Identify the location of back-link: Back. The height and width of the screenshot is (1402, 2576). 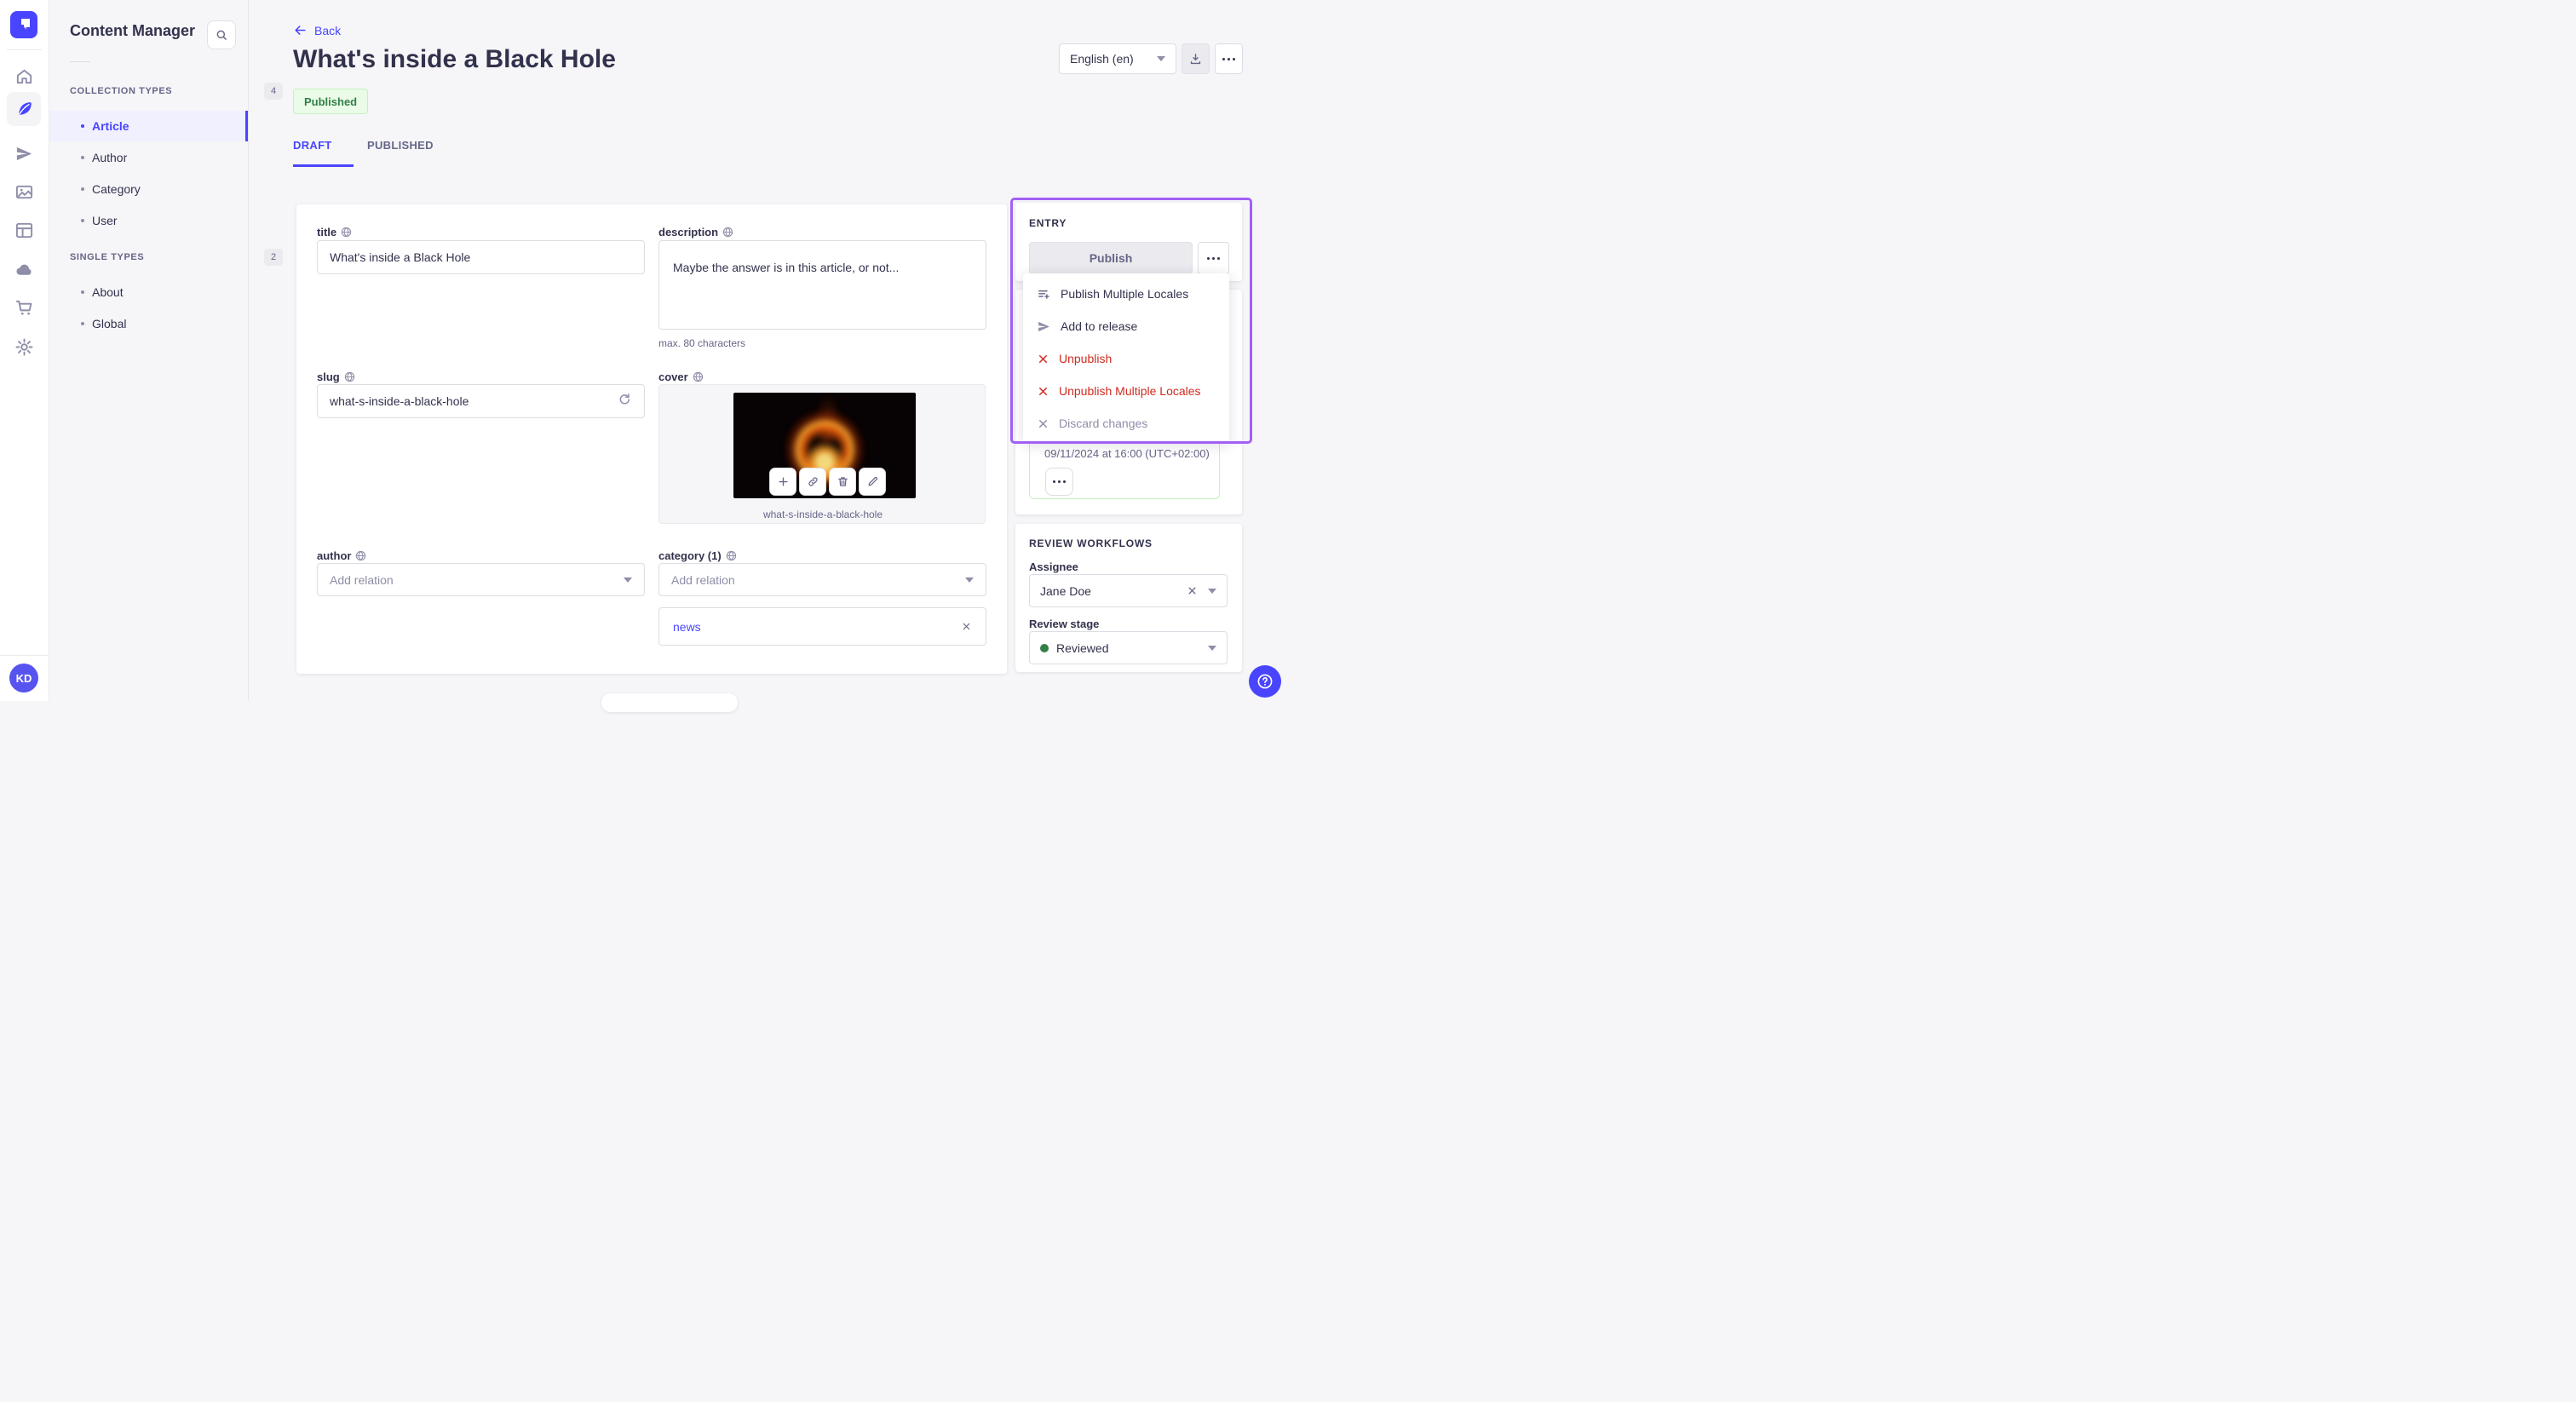
(317, 30).